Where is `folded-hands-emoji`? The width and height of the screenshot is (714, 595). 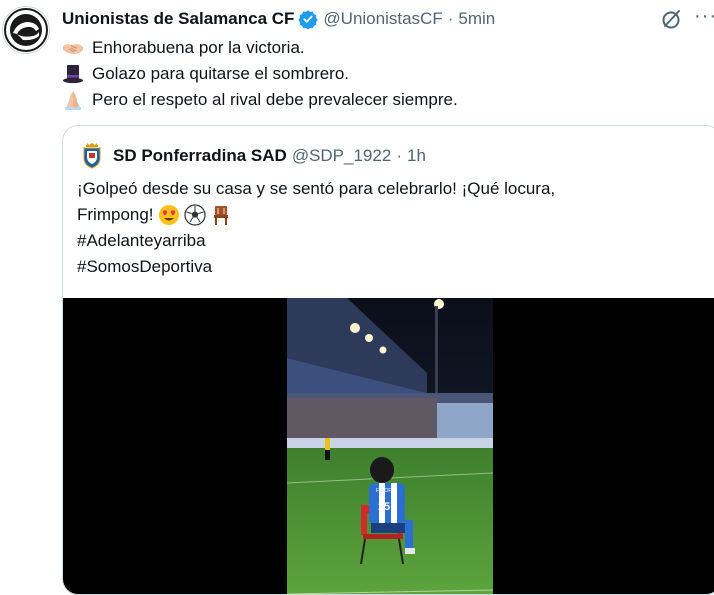
folded-hands-emoji is located at coordinates (73, 100).